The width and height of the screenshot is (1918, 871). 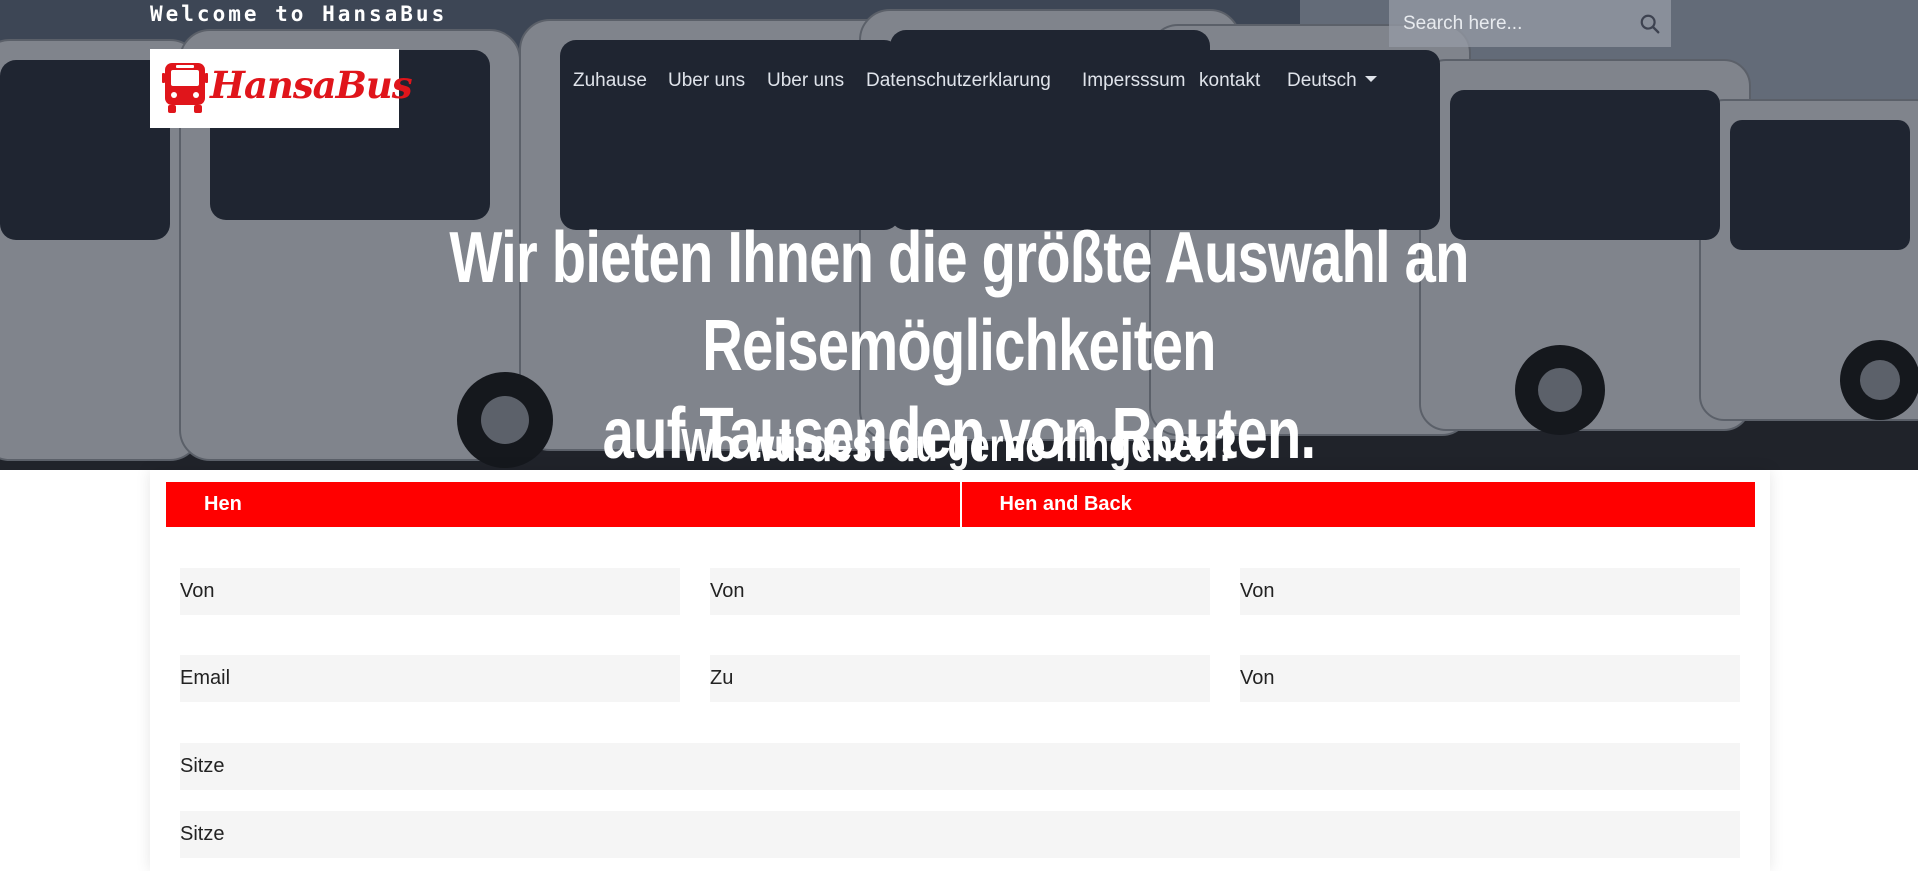 I want to click on nav-item-zuhause: Zuhause, so click(x=610, y=81).